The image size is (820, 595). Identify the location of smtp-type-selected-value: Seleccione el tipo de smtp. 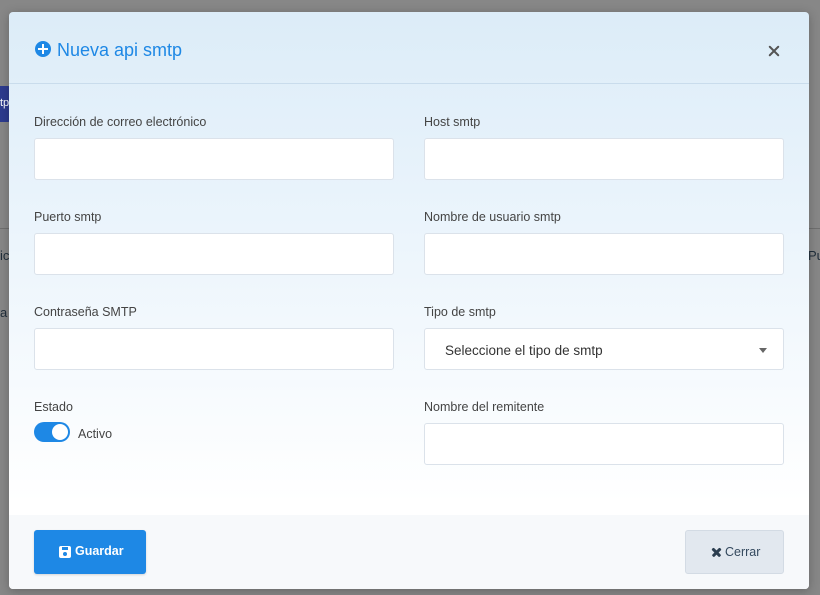
(524, 350).